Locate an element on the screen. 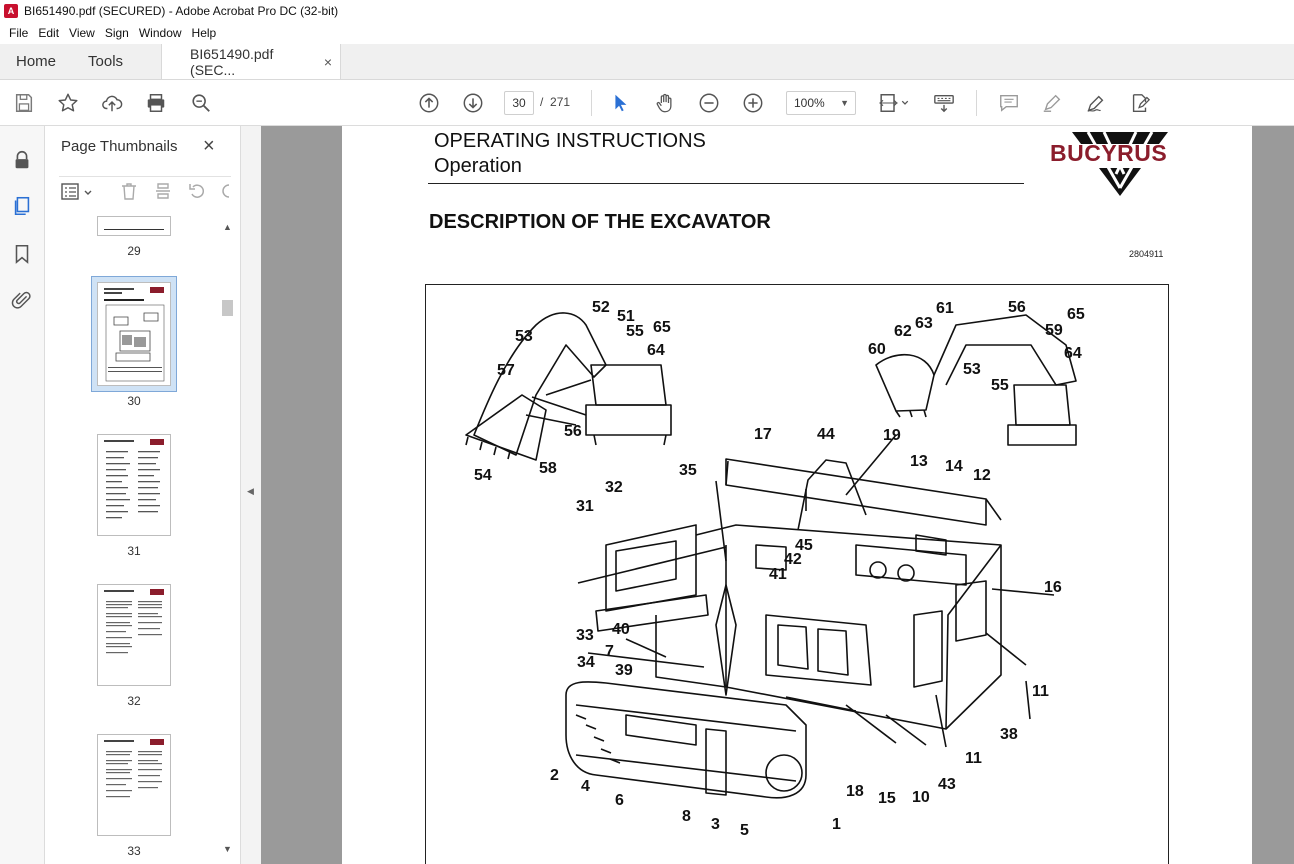 This screenshot has height=864, width=1294. document-number: 2804911 is located at coordinates (1146, 254).